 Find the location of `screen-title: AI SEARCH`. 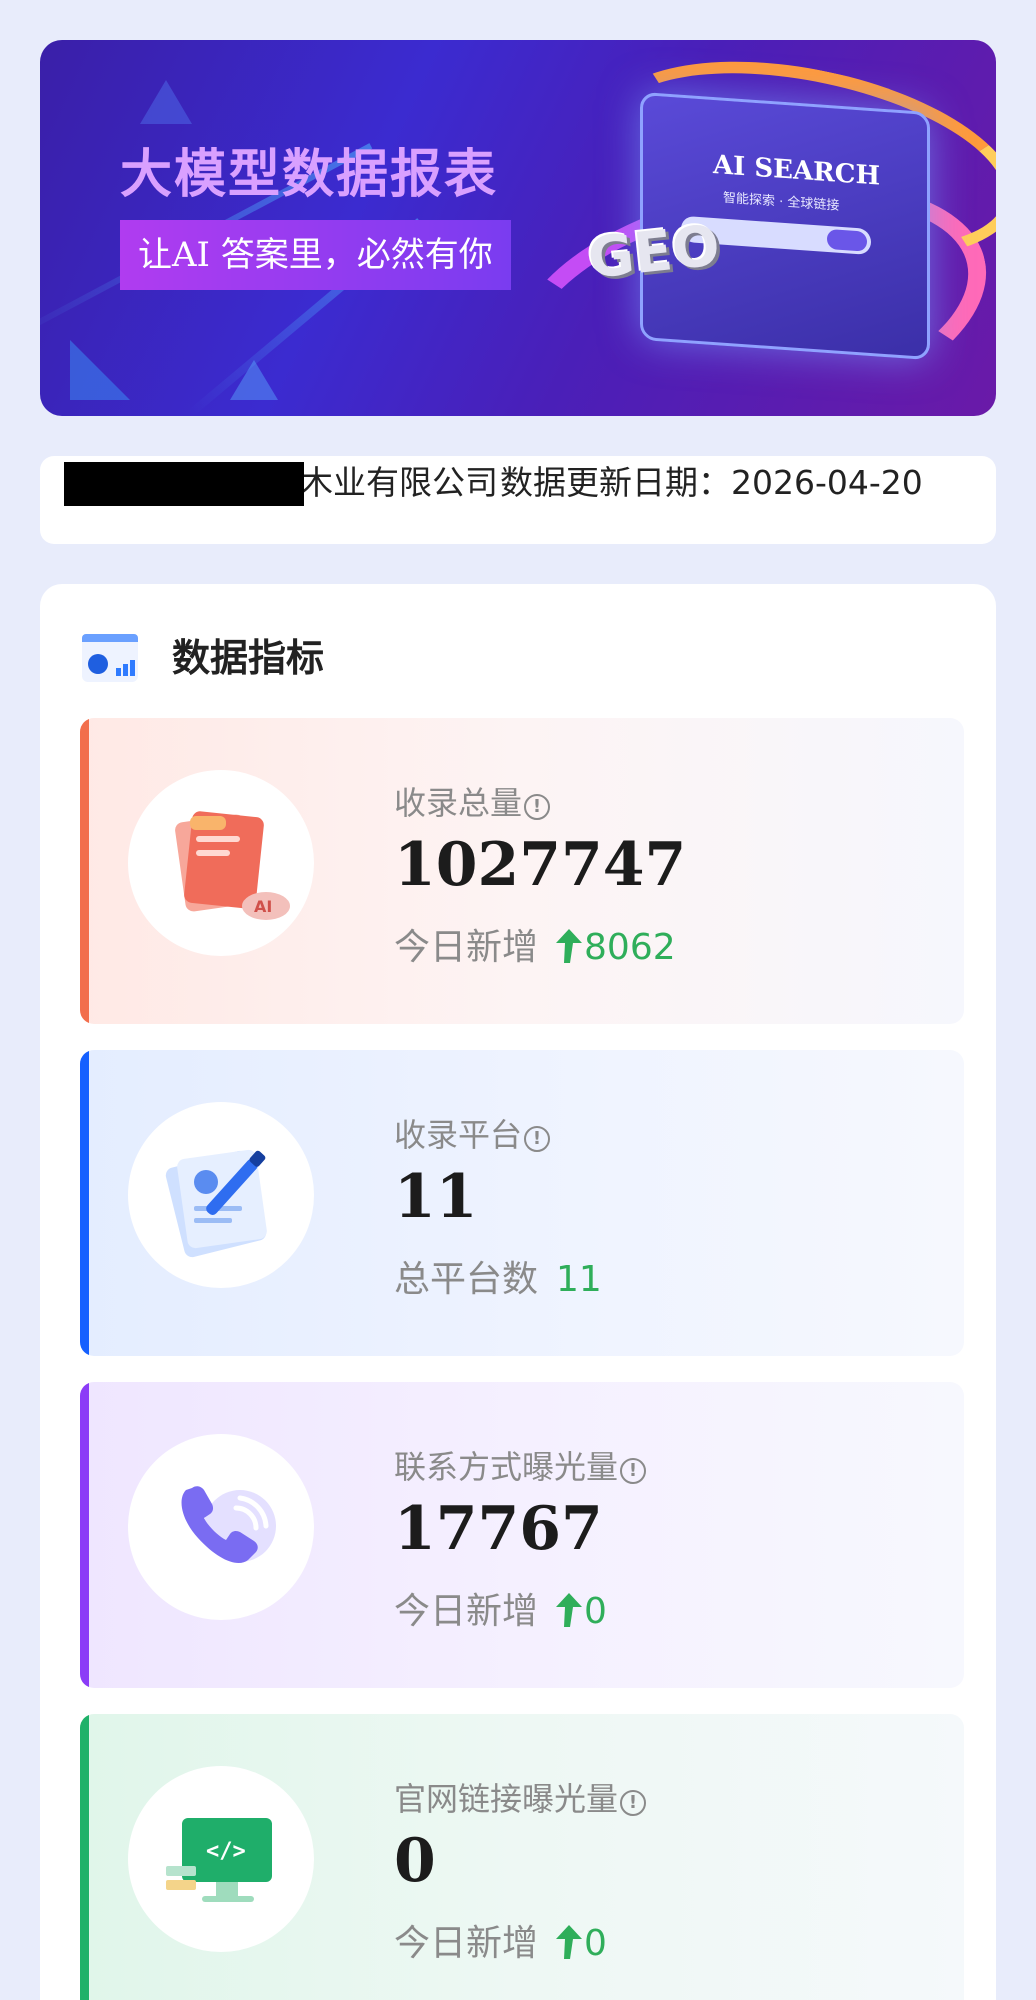

screen-title: AI SEARCH is located at coordinates (797, 170).